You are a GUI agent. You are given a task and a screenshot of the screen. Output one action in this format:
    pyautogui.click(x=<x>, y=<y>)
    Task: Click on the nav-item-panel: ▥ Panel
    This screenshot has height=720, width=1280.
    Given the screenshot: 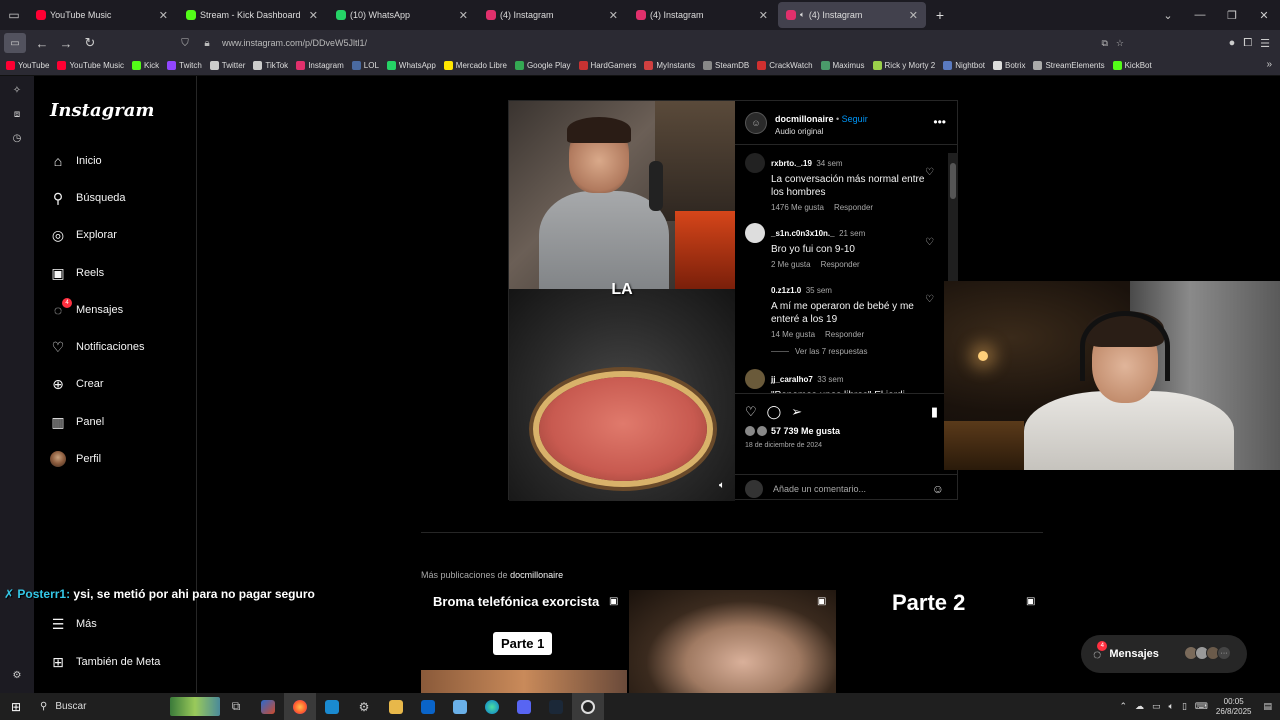 What is the action you would take?
    pyautogui.click(x=76, y=422)
    